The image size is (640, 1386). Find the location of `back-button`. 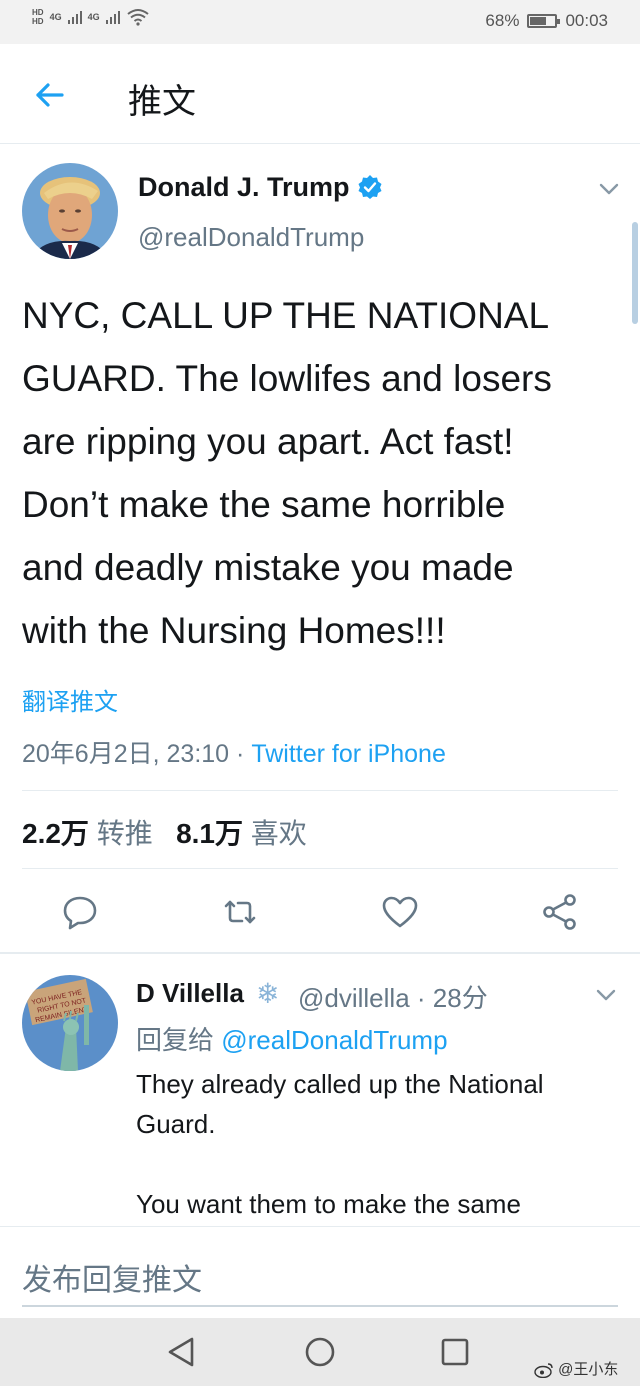

back-button is located at coordinates (50, 95).